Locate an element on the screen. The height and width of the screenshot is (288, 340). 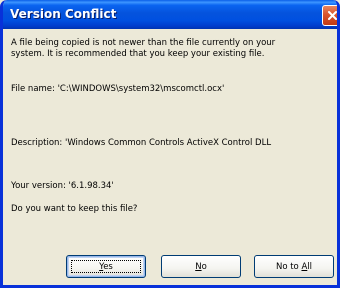
yes-button: Yes is located at coordinates (106, 266).